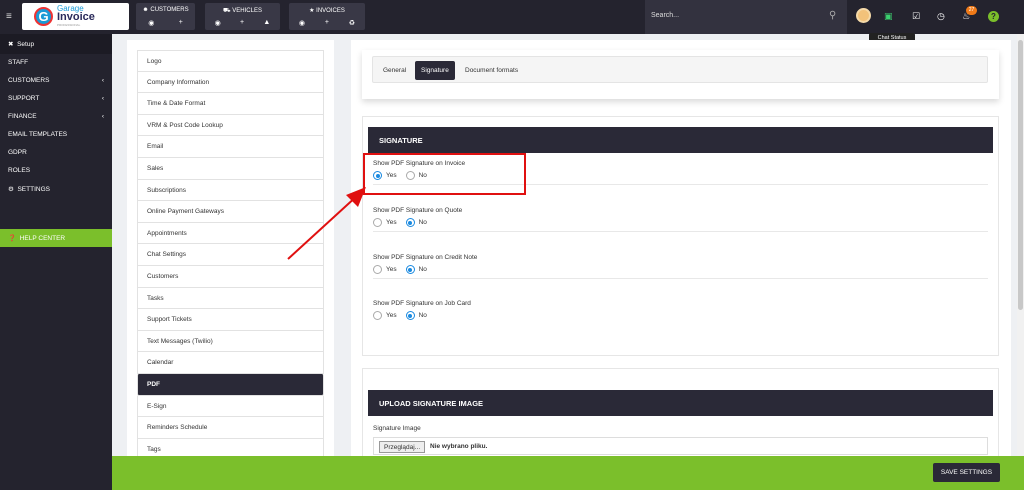  I want to click on tab-strip: General Signature Document formats, so click(680, 69).